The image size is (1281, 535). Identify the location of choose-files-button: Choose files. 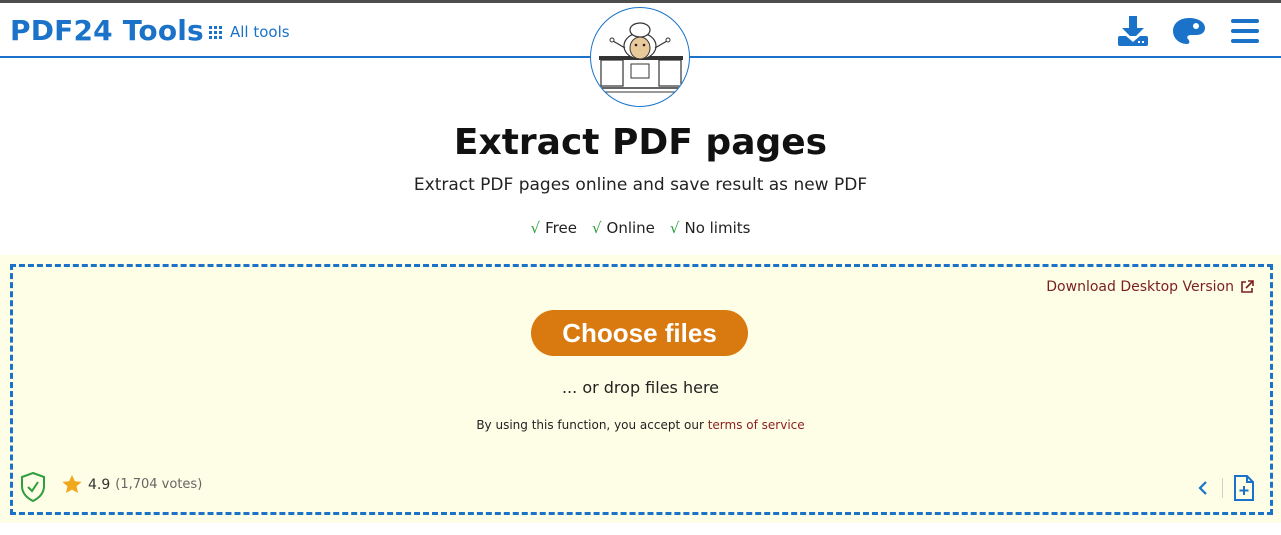
(639, 333).